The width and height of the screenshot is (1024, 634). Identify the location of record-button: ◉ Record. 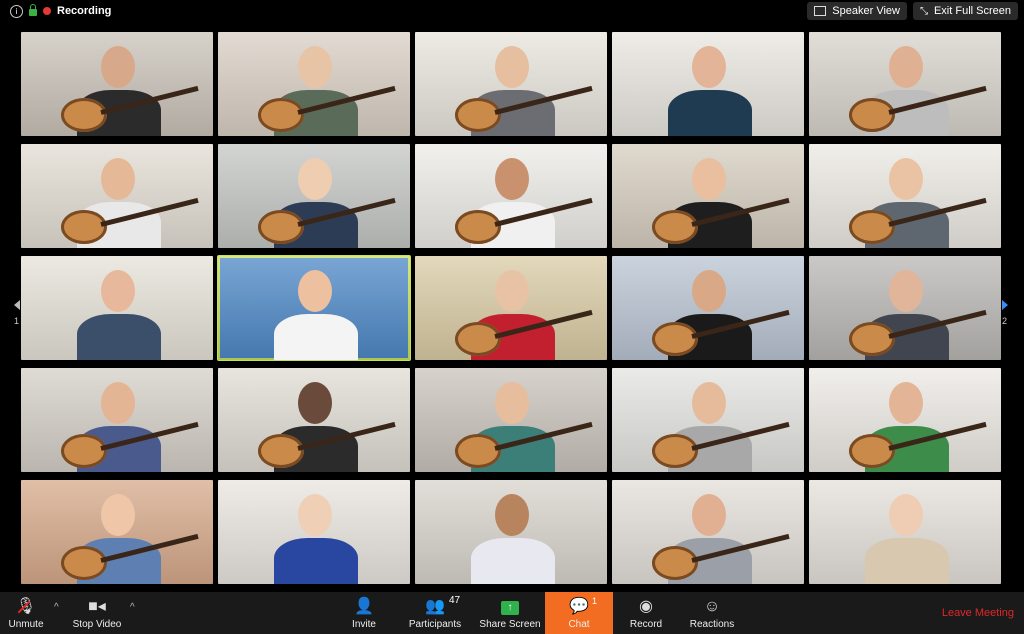
(646, 613).